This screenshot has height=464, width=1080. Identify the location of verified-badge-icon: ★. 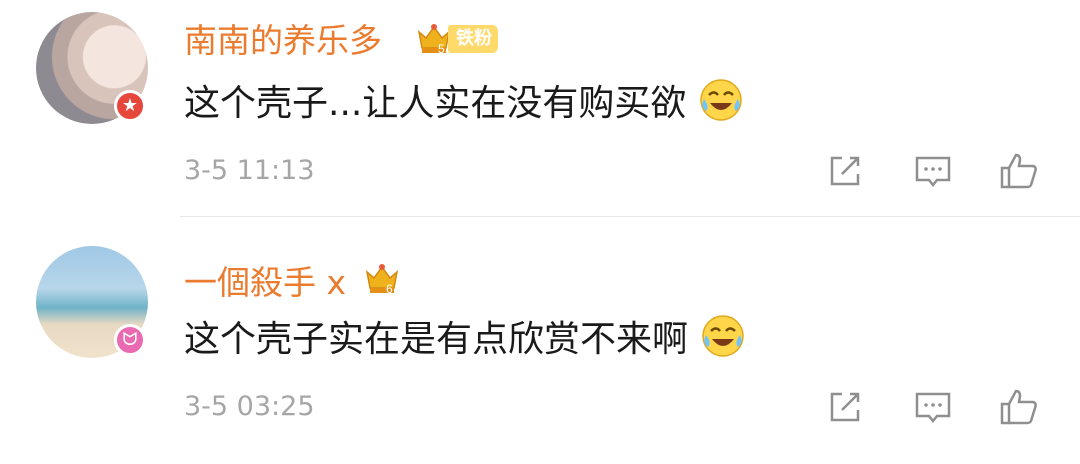
(130, 106).